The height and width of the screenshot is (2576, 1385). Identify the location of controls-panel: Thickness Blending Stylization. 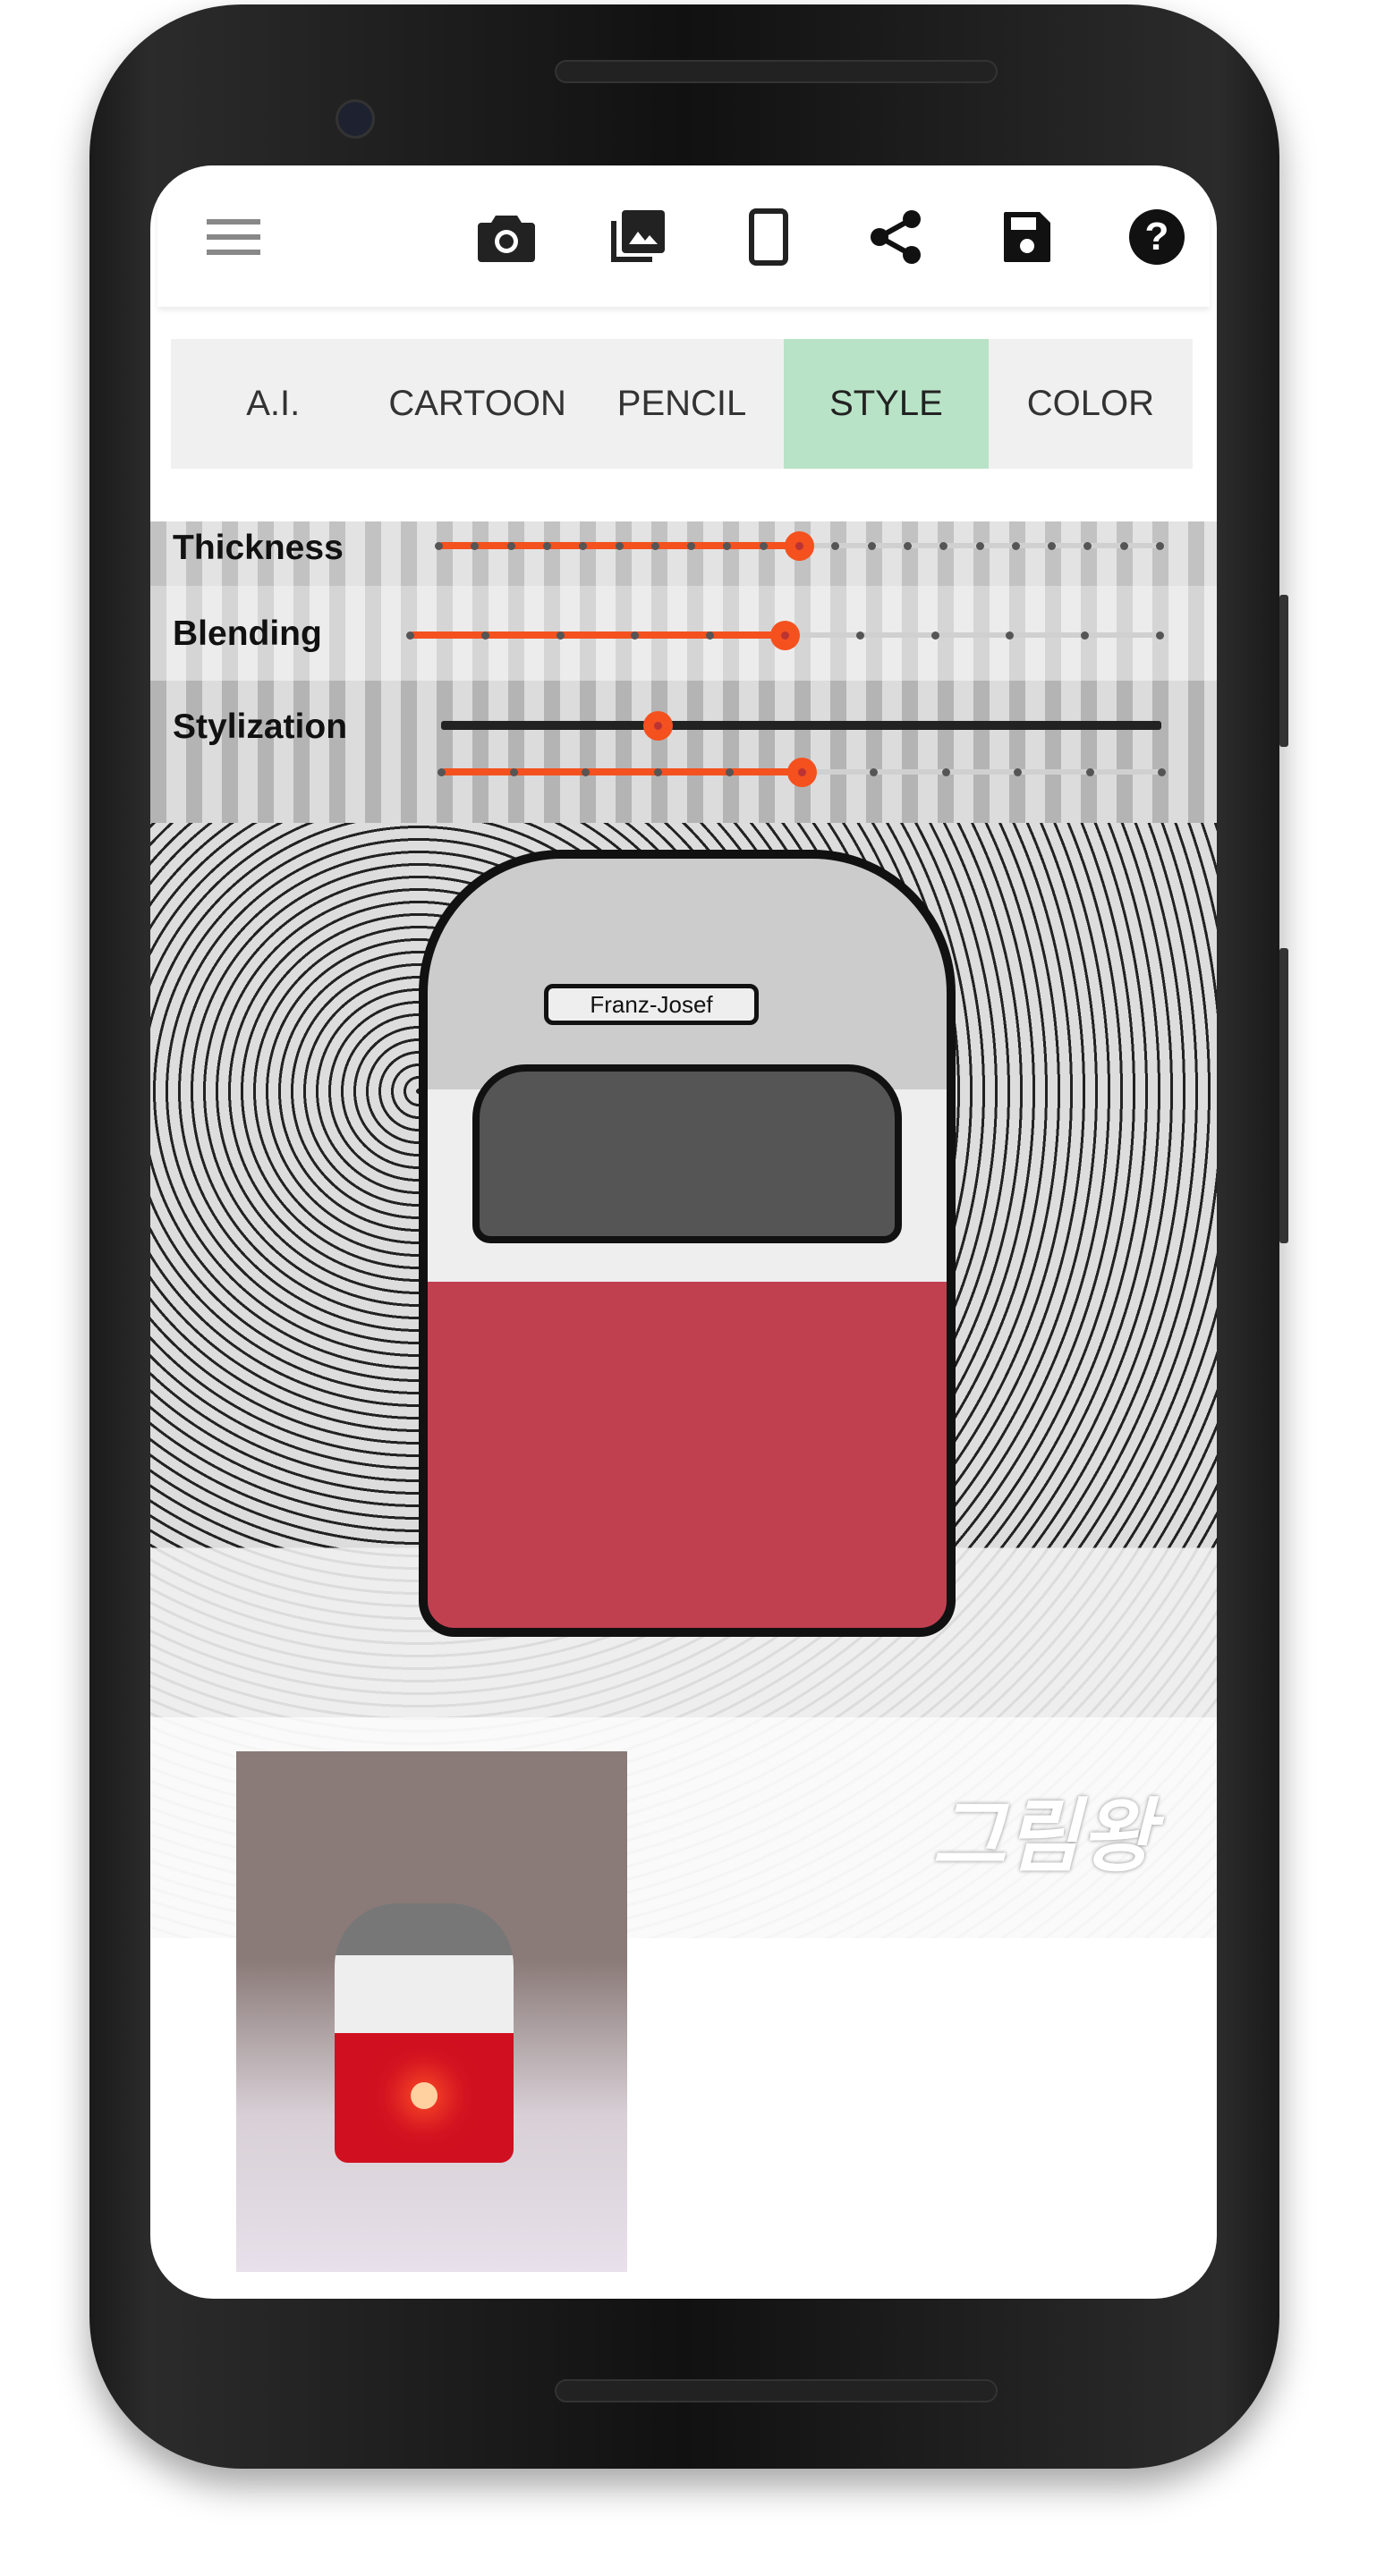
(683, 672).